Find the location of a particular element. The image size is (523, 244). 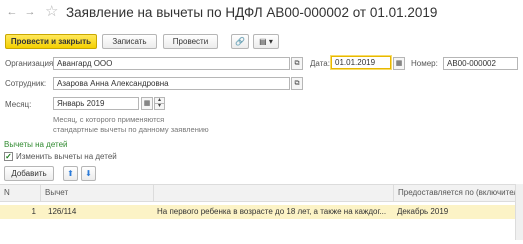

organization-field: Авангард ООО is located at coordinates (171, 63).